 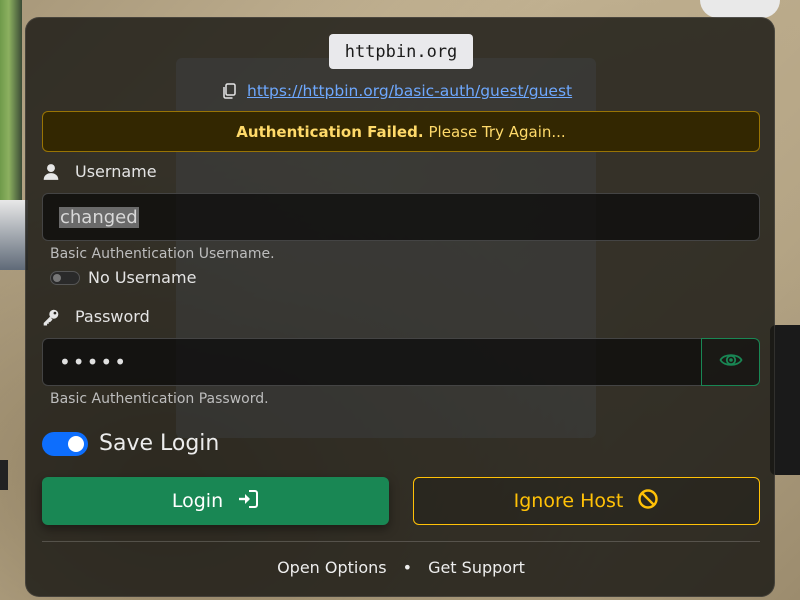 I want to click on host-badge: httpbin.org, so click(x=401, y=51).